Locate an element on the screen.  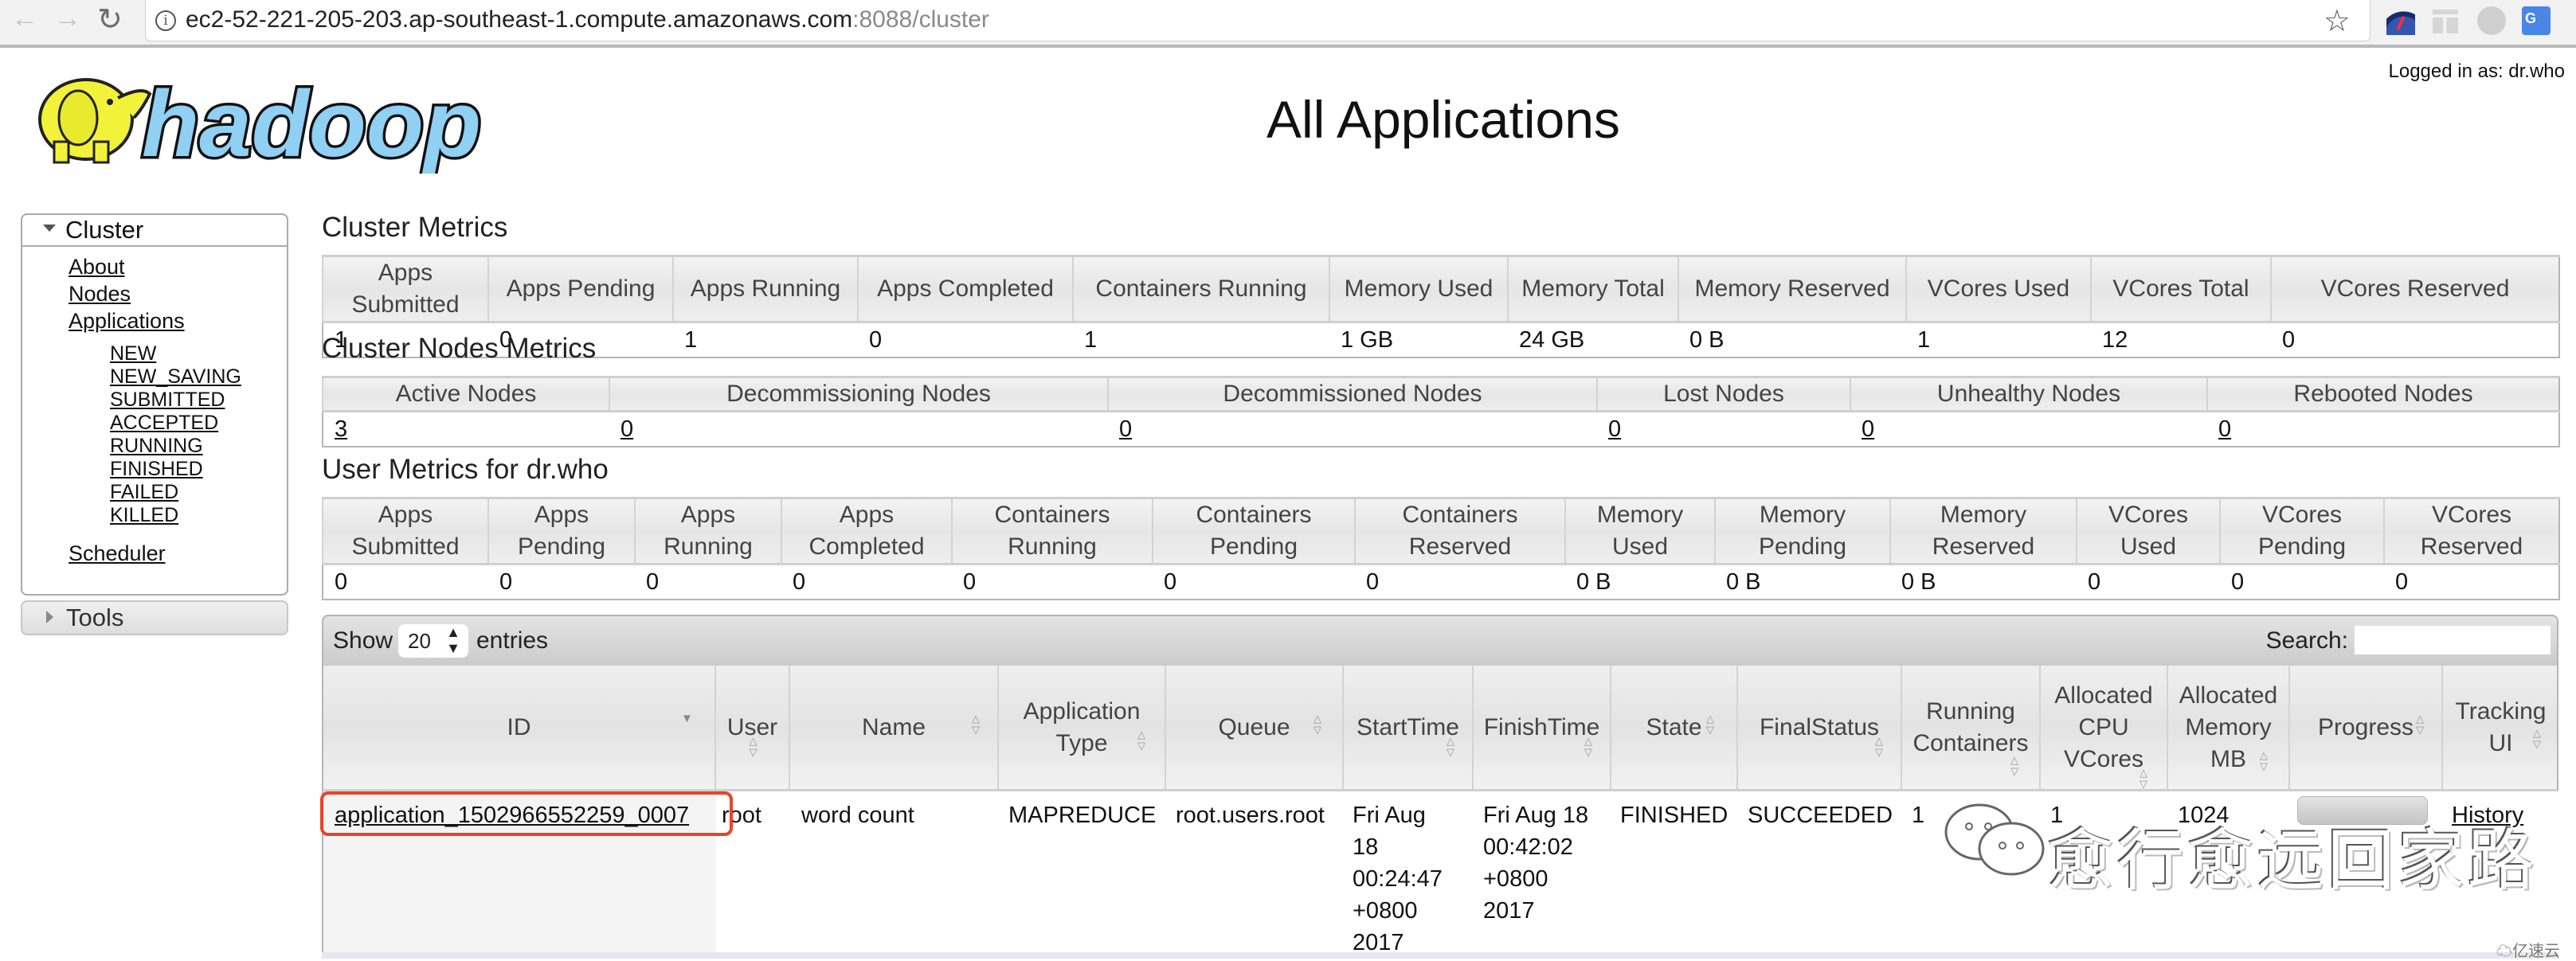
logo-wordmark: hadoop is located at coordinates (311, 123).